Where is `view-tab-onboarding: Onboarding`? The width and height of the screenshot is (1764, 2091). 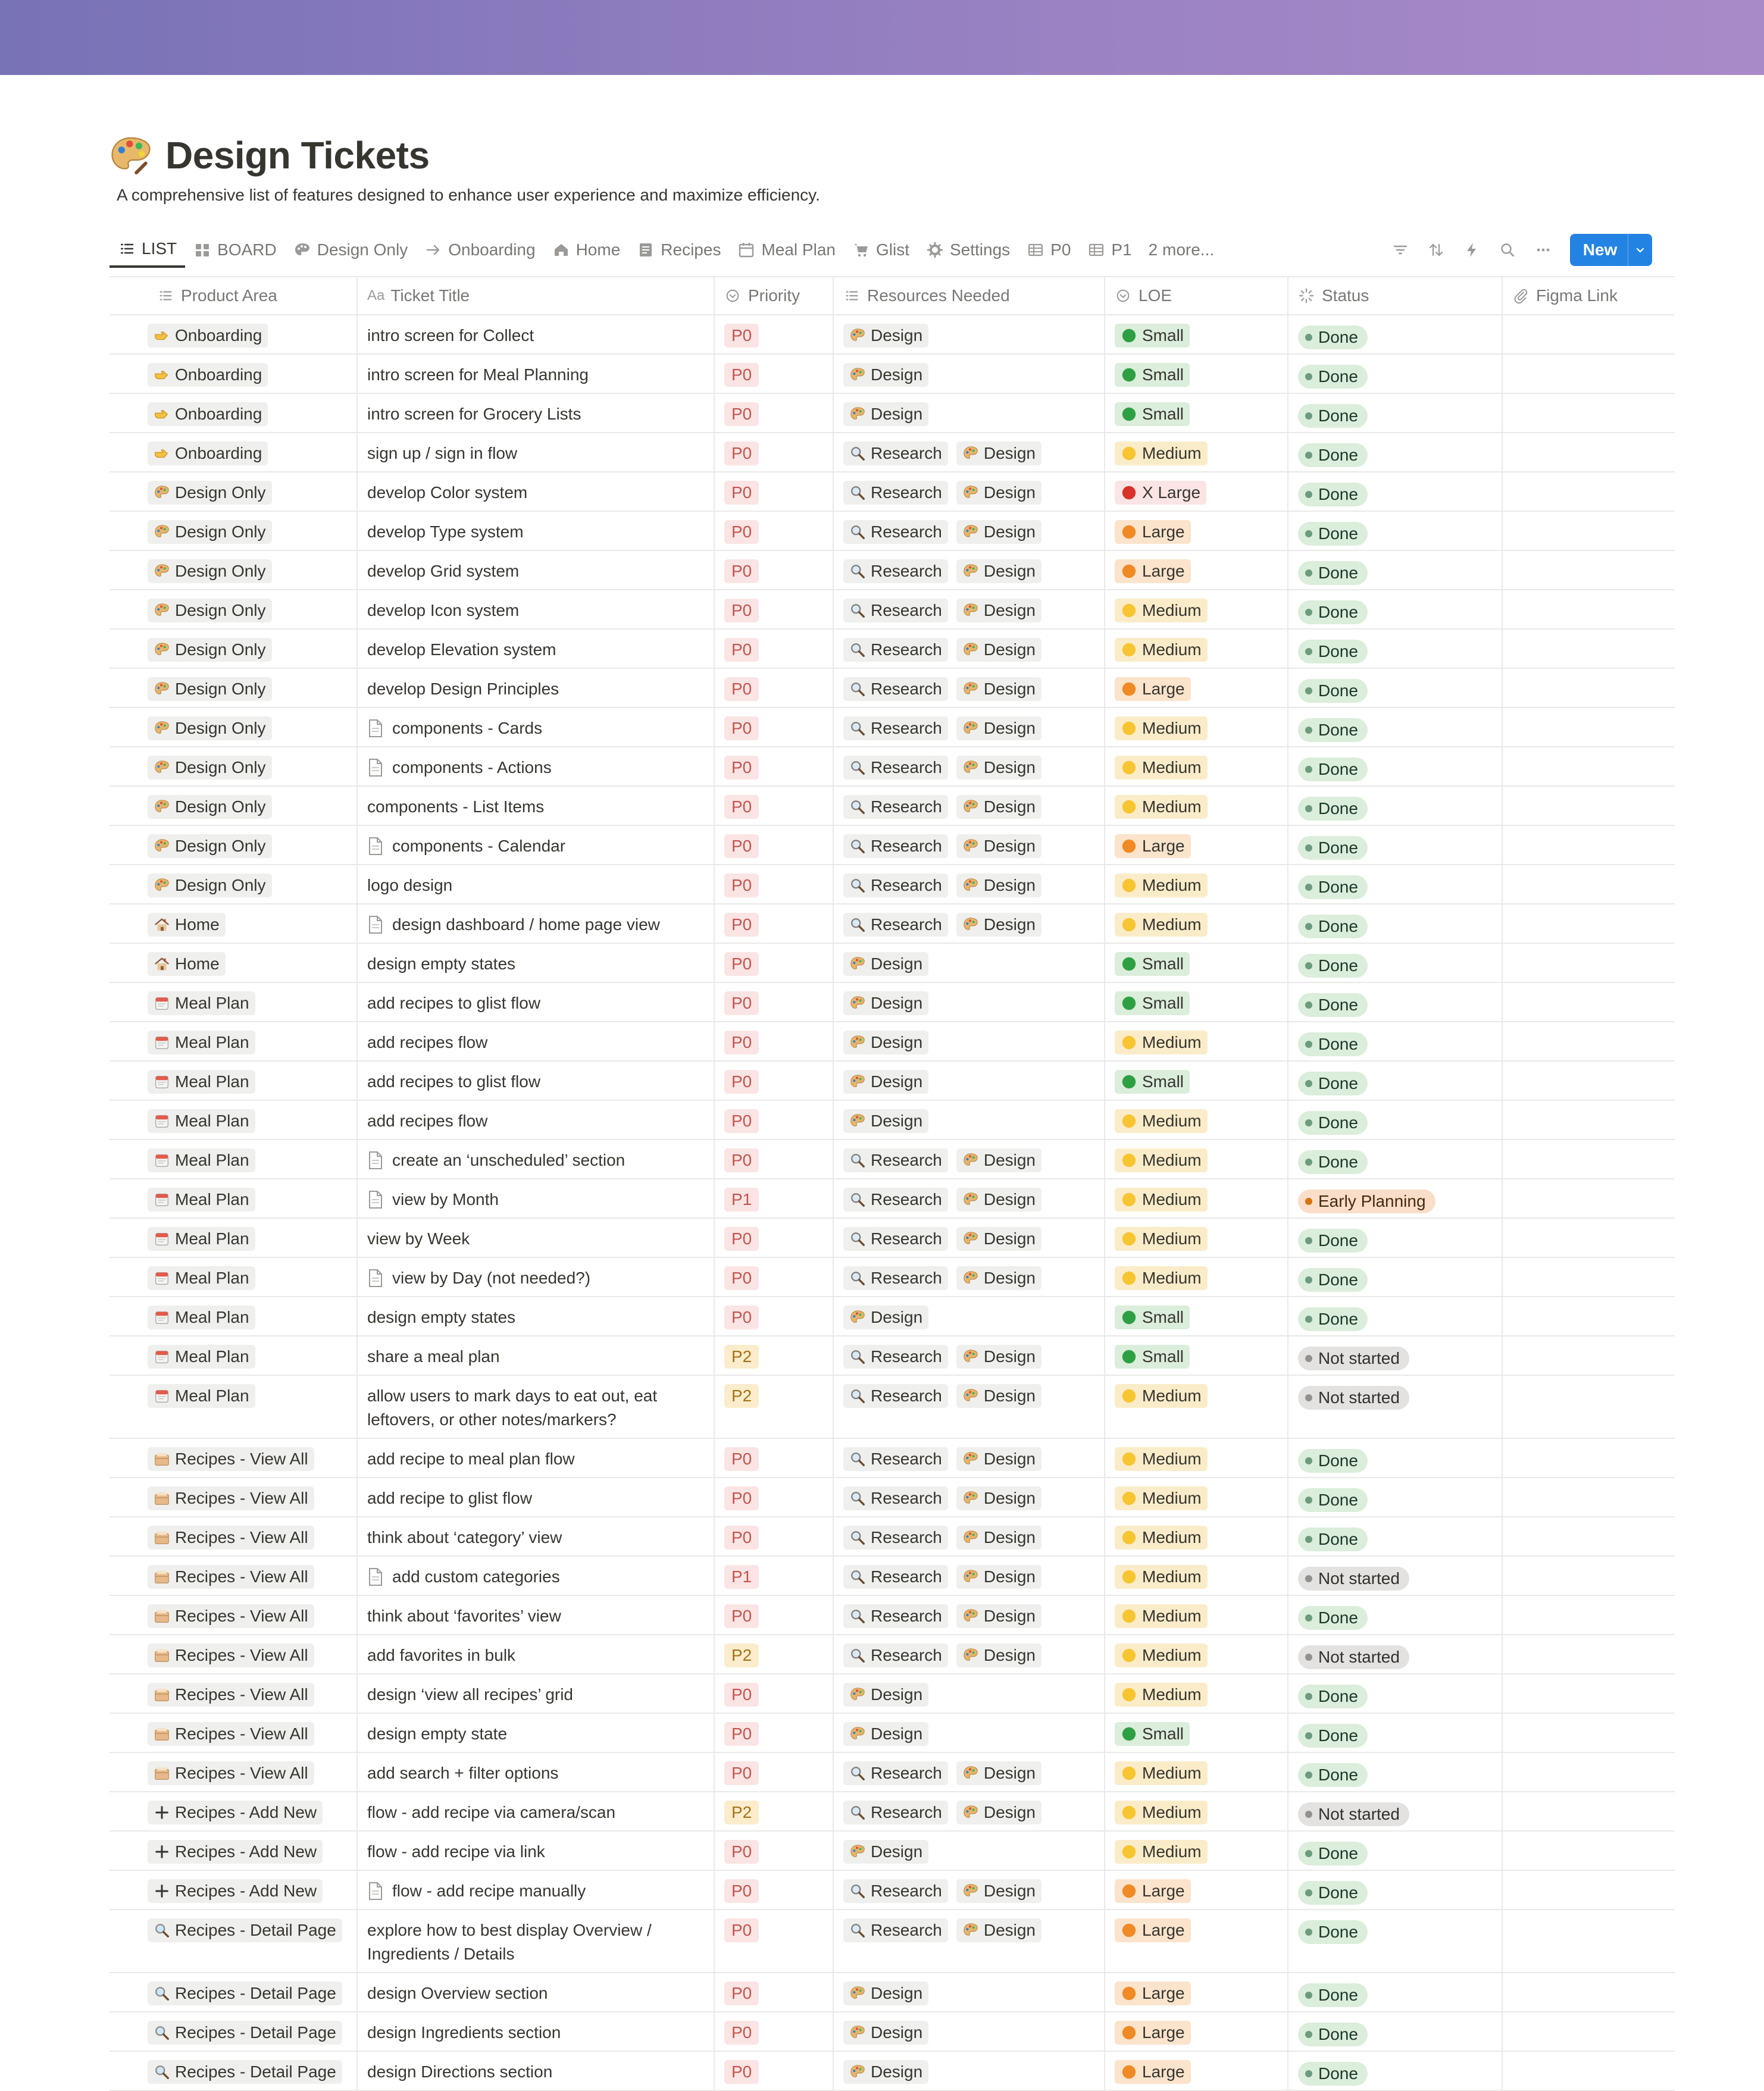
view-tab-onboarding: Onboarding is located at coordinates (479, 250).